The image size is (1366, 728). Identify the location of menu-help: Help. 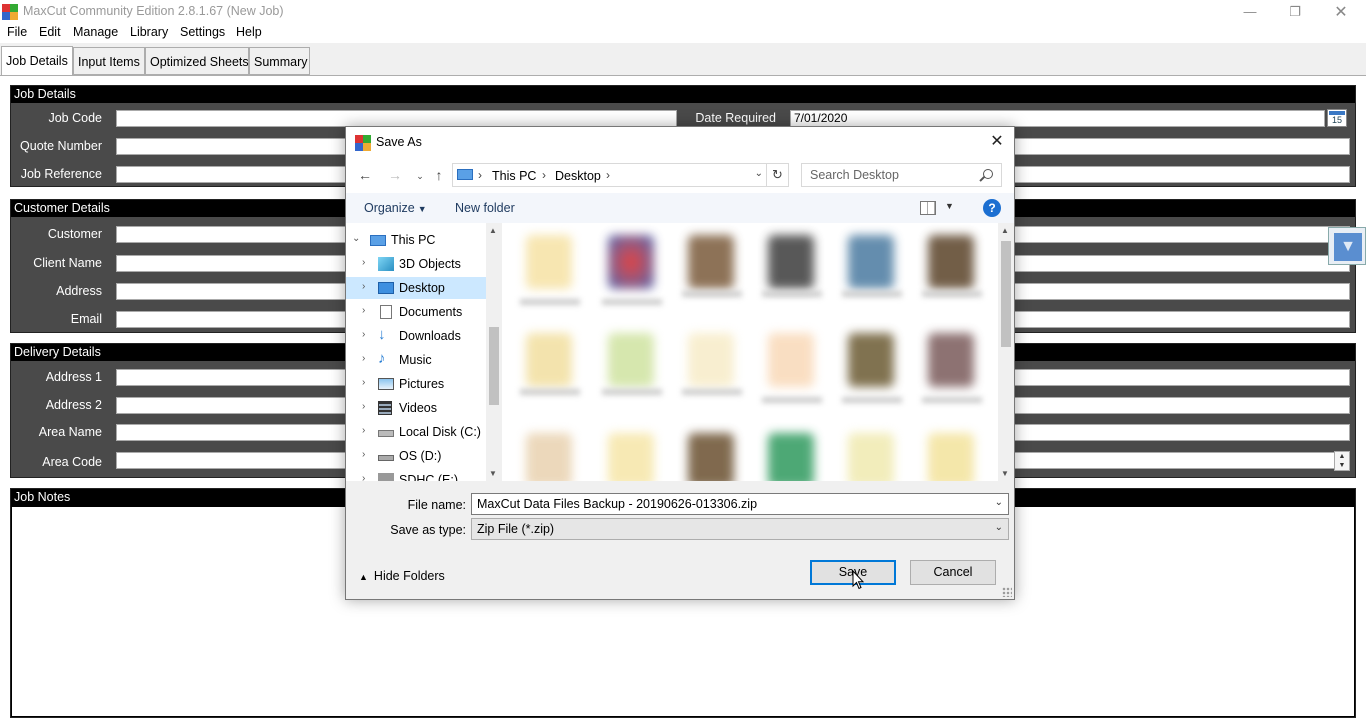
(249, 32).